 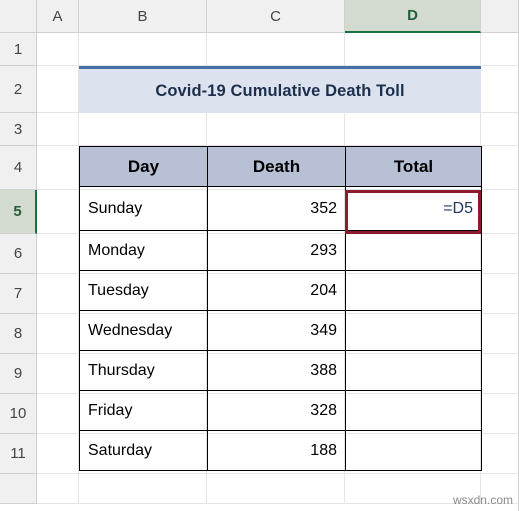 What do you see at coordinates (143, 290) in the screenshot?
I see `cell-day: Tuesday` at bounding box center [143, 290].